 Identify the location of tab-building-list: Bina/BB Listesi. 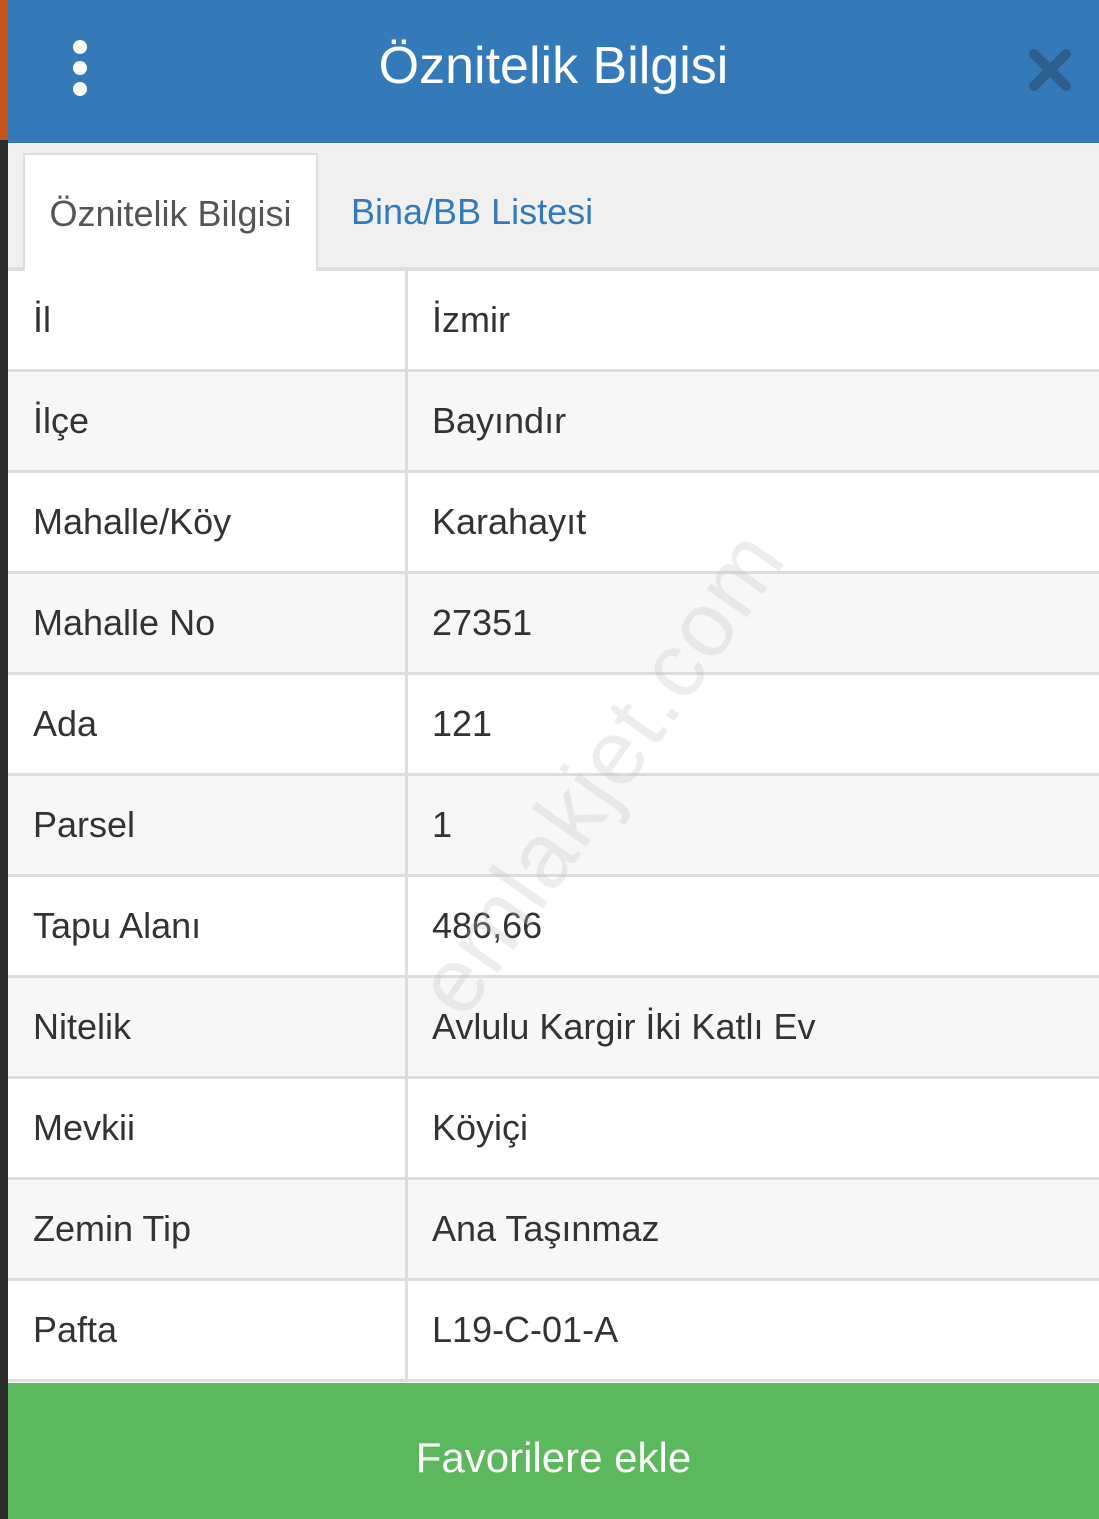
(472, 212).